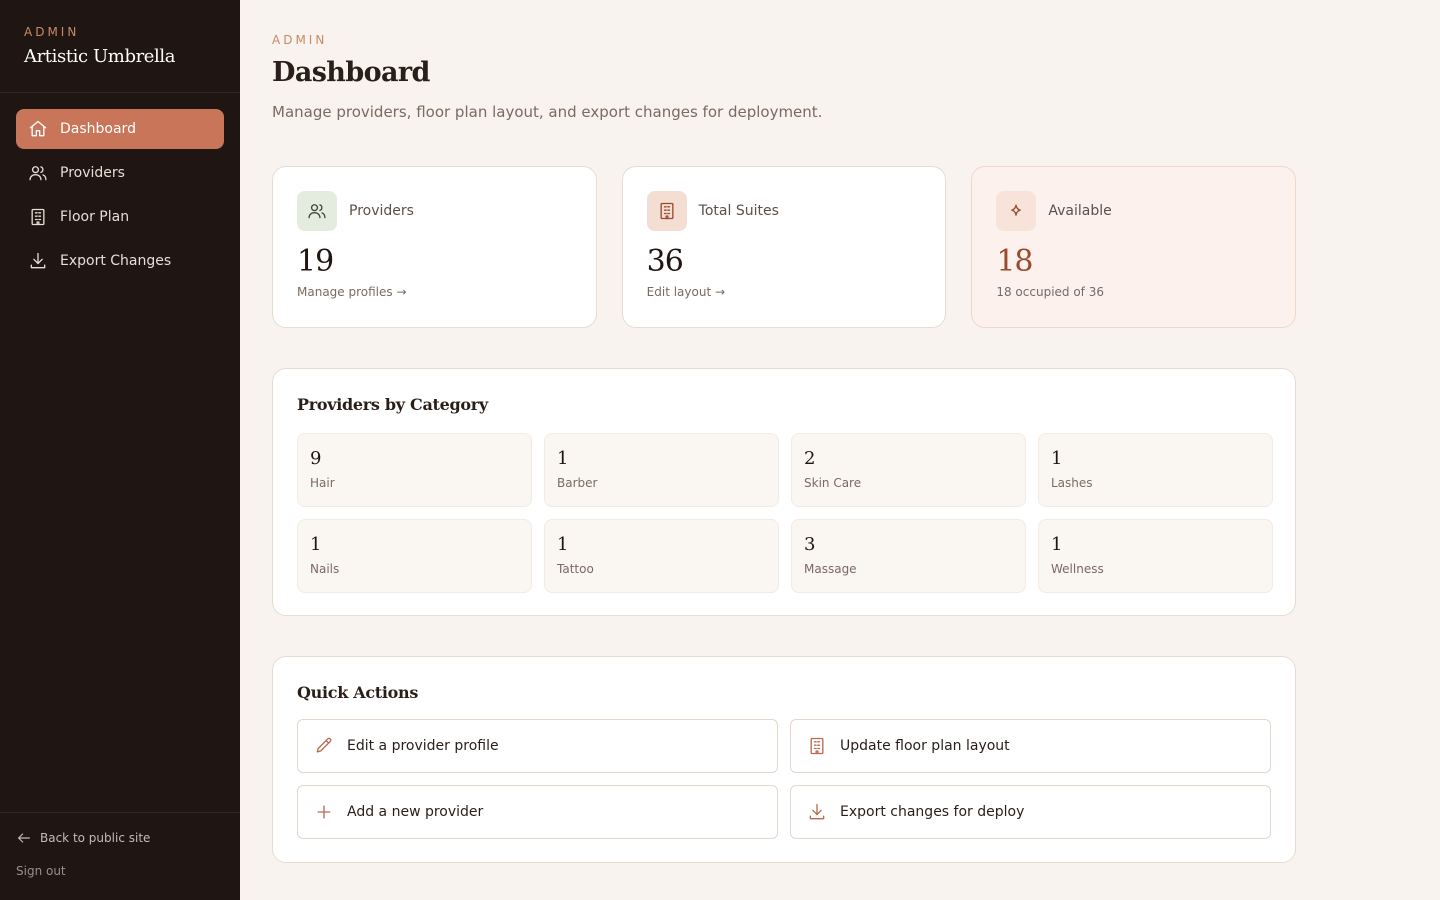 Image resolution: width=1440 pixels, height=900 pixels. I want to click on category-label: Skin Care, so click(833, 483).